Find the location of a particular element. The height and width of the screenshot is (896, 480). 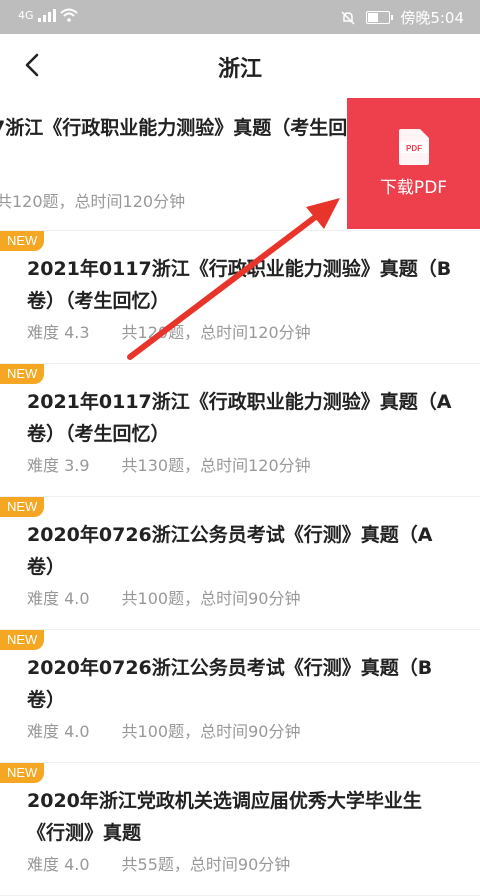

exam-title: 2020年0726浙江公务员考试《行测》真题（B卷） is located at coordinates (230, 684).